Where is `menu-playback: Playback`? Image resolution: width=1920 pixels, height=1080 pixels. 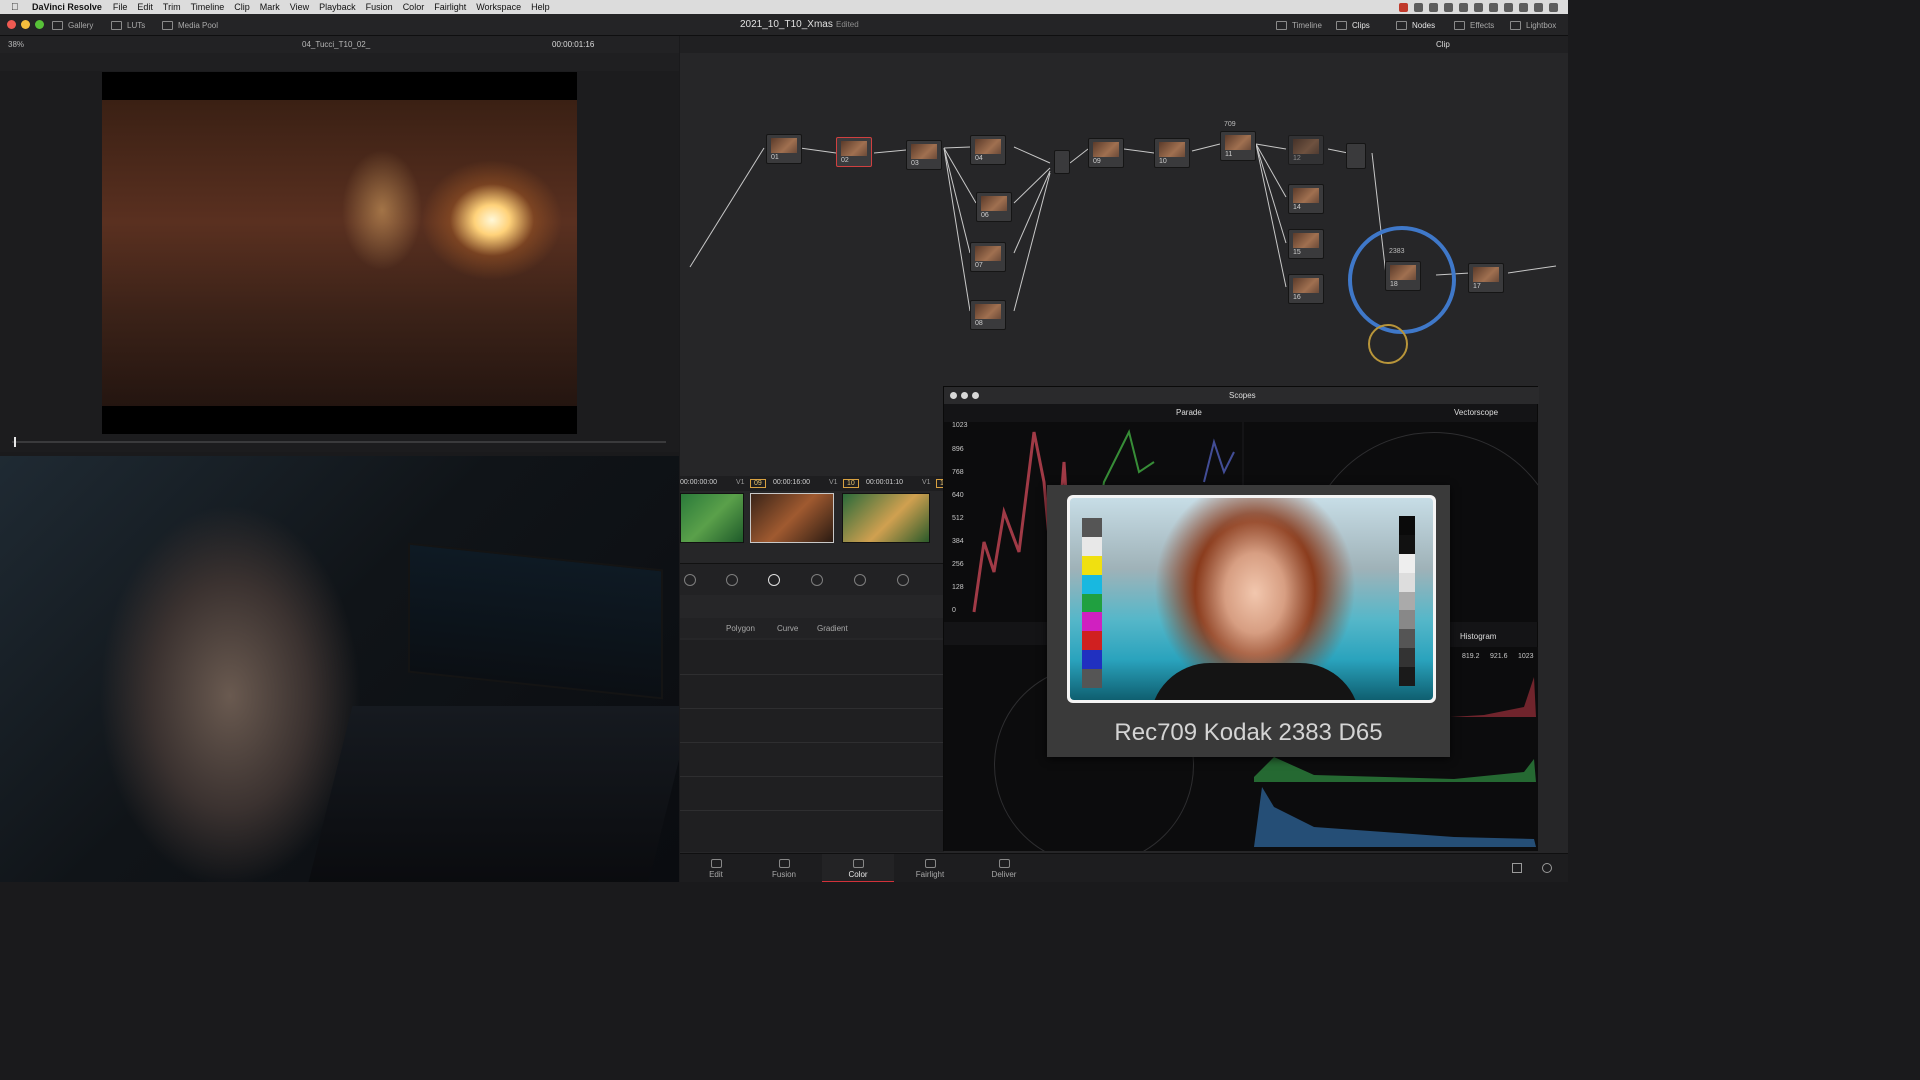 menu-playback: Playback is located at coordinates (337, 7).